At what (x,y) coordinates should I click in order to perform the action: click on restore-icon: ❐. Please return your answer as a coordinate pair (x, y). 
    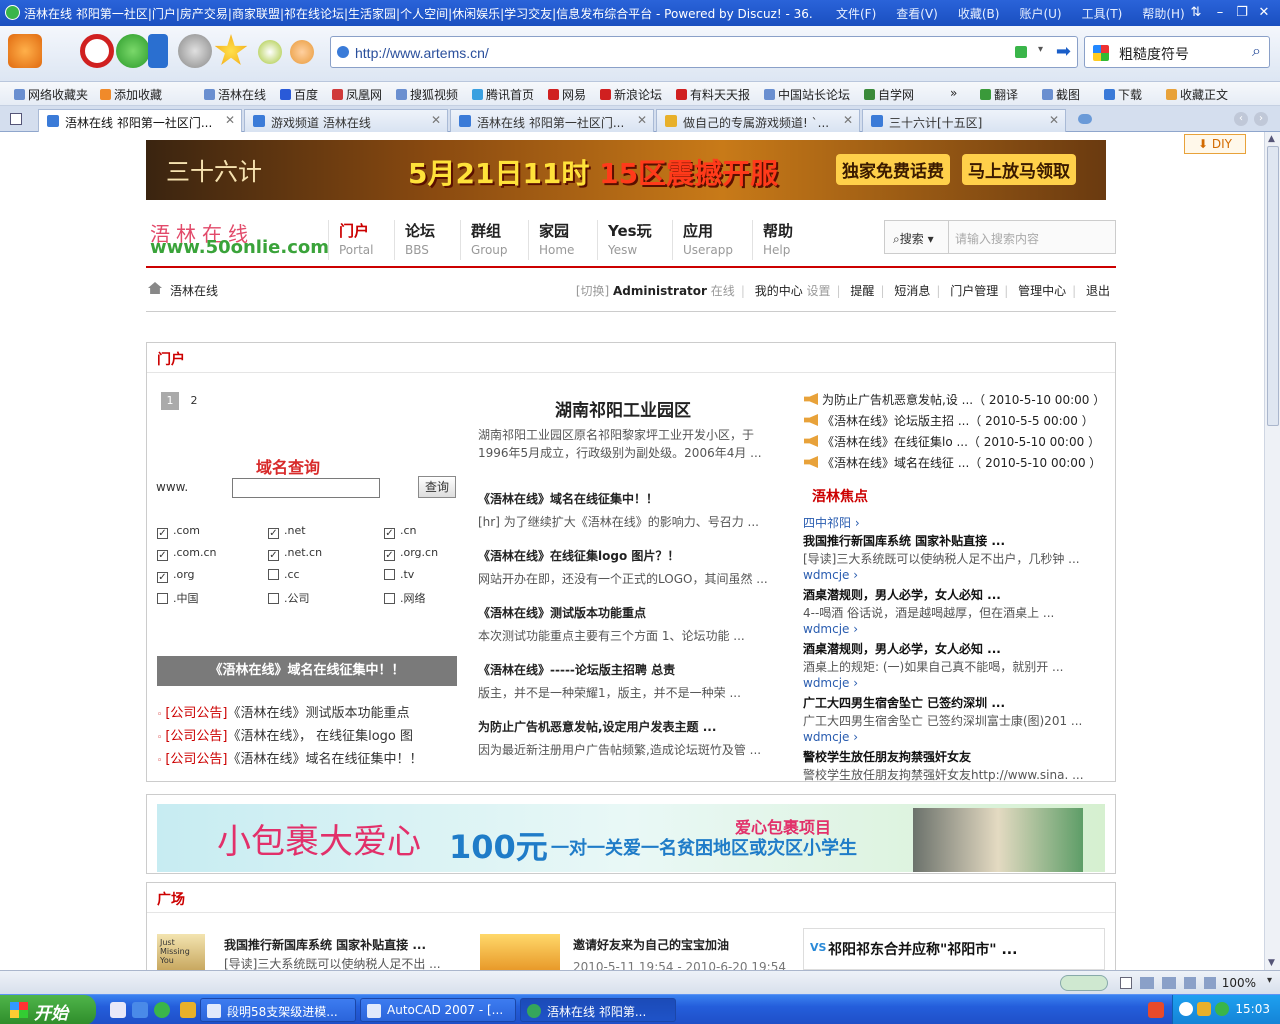
    Looking at the image, I should click on (1242, 13).